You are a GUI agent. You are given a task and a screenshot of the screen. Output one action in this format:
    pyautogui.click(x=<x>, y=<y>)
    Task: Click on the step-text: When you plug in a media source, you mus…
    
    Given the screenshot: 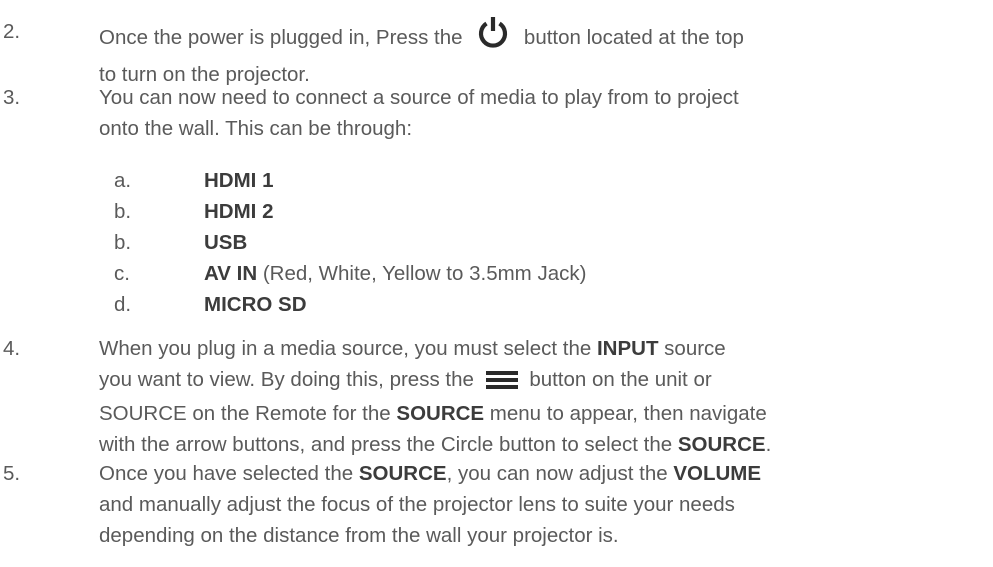 What is the action you would take?
    pyautogui.click(x=435, y=396)
    